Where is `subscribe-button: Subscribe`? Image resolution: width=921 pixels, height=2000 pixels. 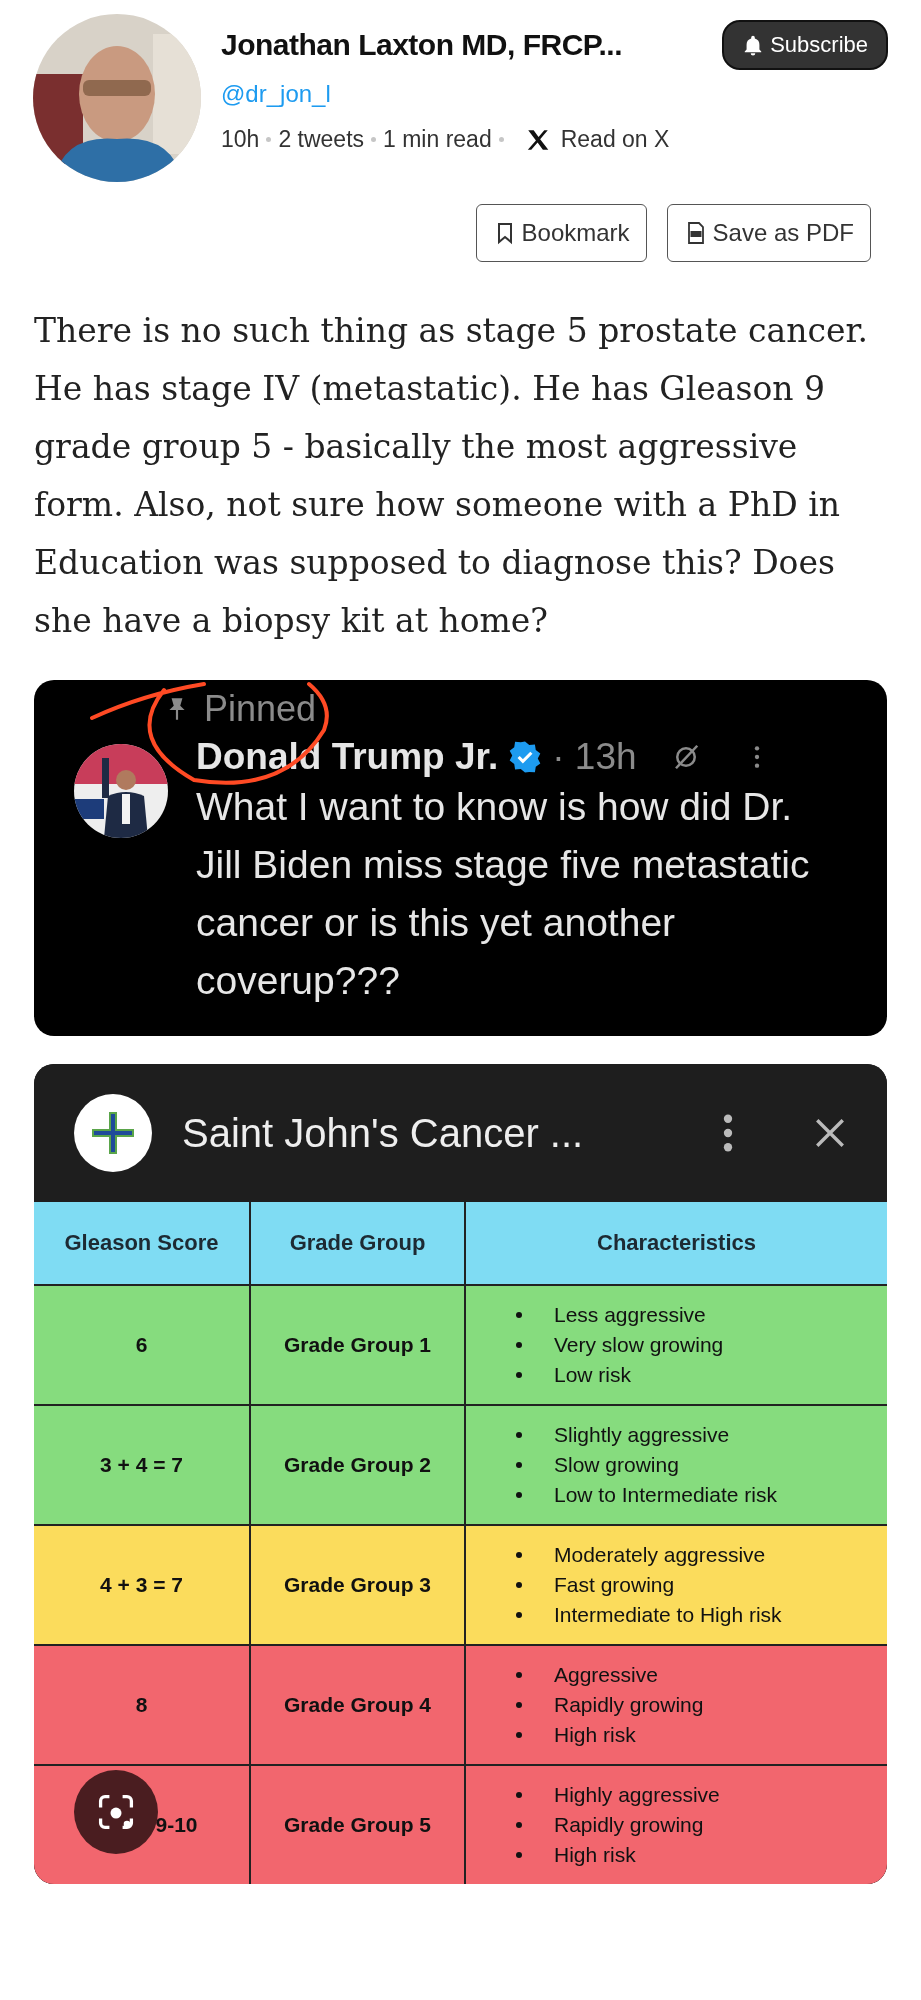 subscribe-button: Subscribe is located at coordinates (805, 45).